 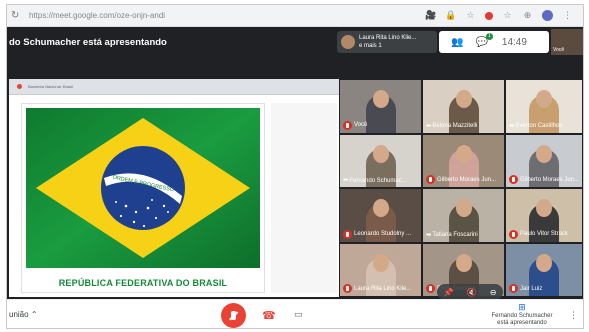 I want to click on people-icon: 👥, so click(x=457, y=42).